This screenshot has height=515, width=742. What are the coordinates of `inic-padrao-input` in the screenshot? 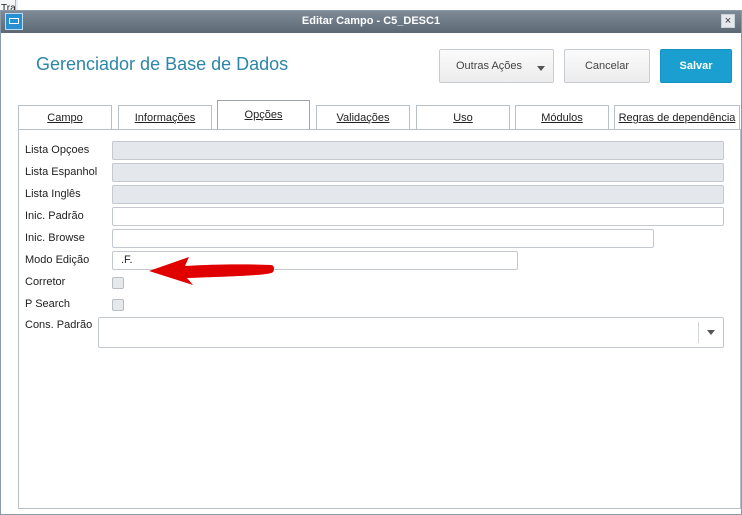 It's located at (418, 216).